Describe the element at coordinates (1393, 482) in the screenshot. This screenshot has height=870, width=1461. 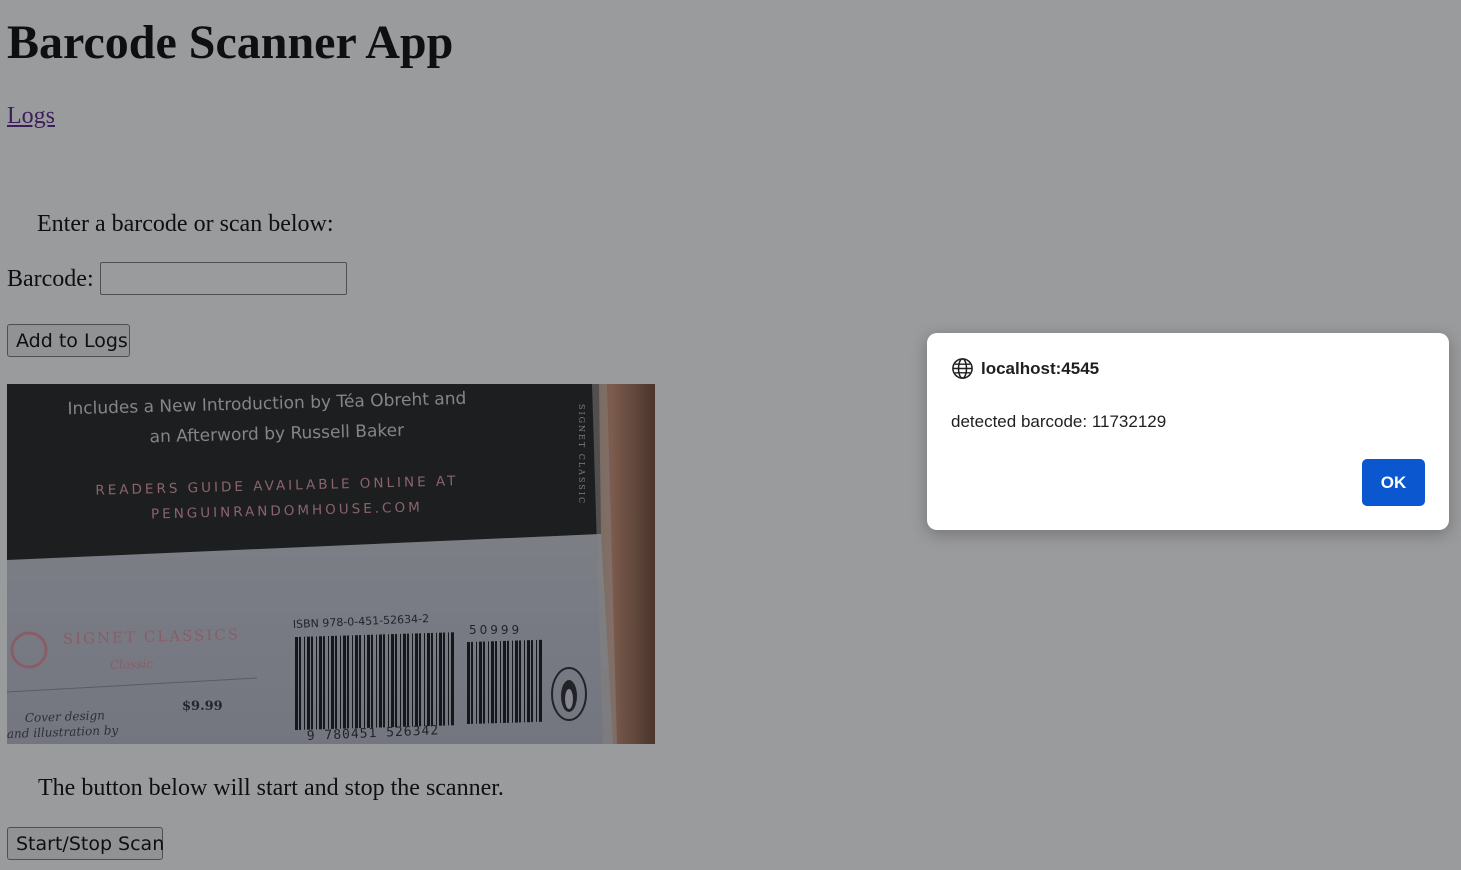
I see `ok-button: OK` at that location.